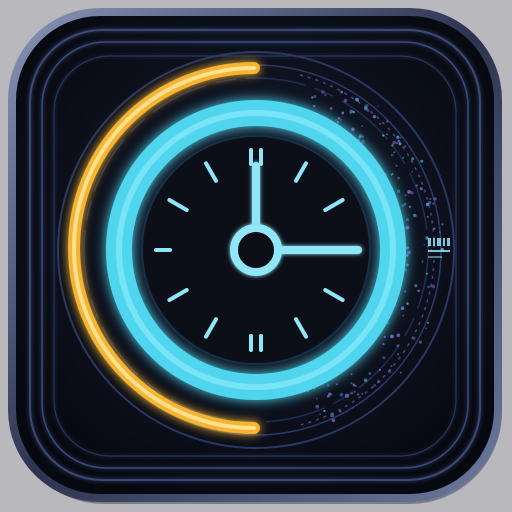  Describe the element at coordinates (256, 250) in the screenshot. I see `clock-center-hub` at that location.